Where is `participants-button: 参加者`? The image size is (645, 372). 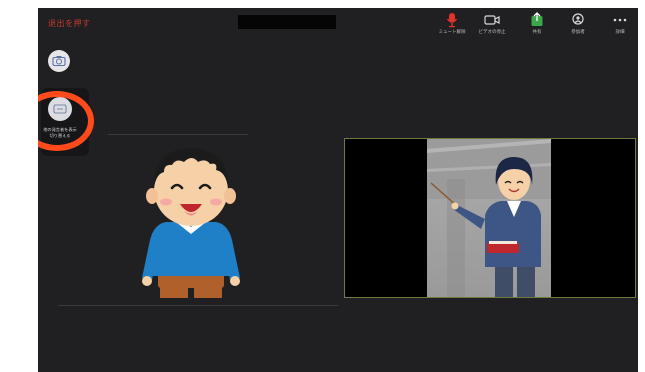 participants-button: 参加者 is located at coordinates (578, 27).